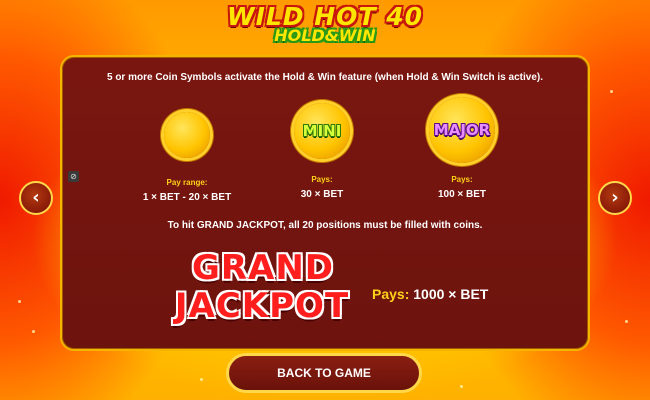  What do you see at coordinates (262, 306) in the screenshot?
I see `jackpot-title: JACKPOT` at bounding box center [262, 306].